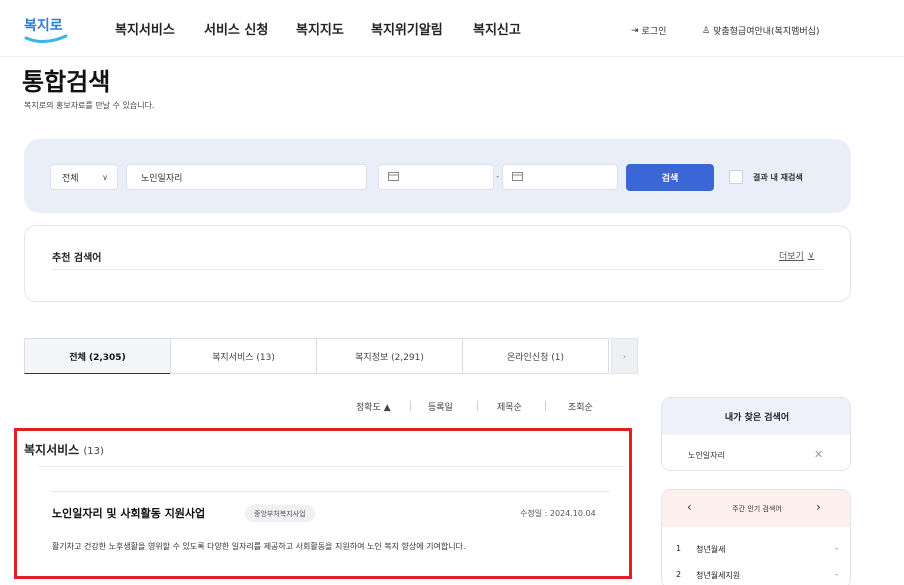  I want to click on sort-accuracy: 정확도 ▲, so click(373, 406).